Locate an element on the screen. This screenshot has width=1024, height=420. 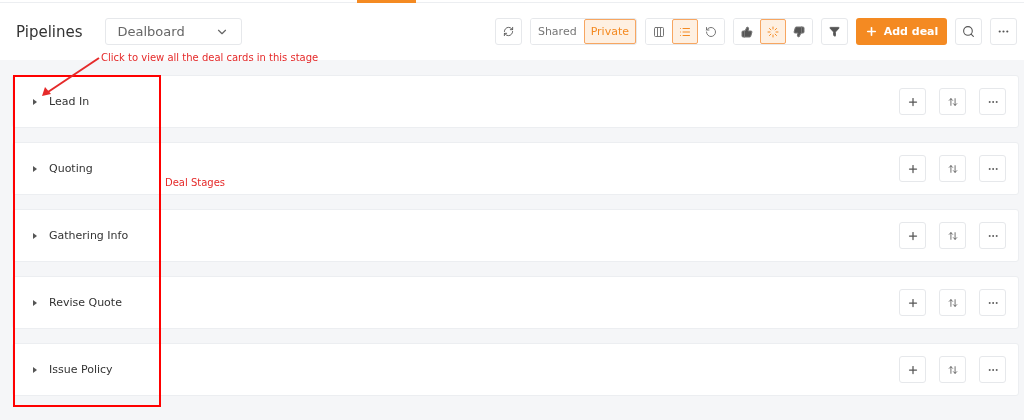
spinner-icon is located at coordinates (773, 31).